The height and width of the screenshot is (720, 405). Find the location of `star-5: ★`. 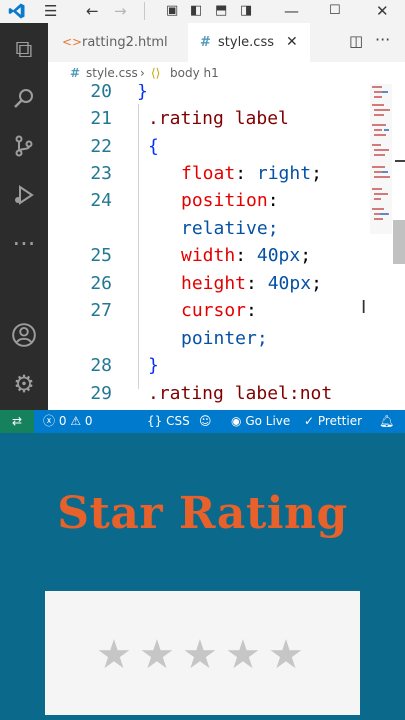

star-5: ★ is located at coordinates (286, 655).